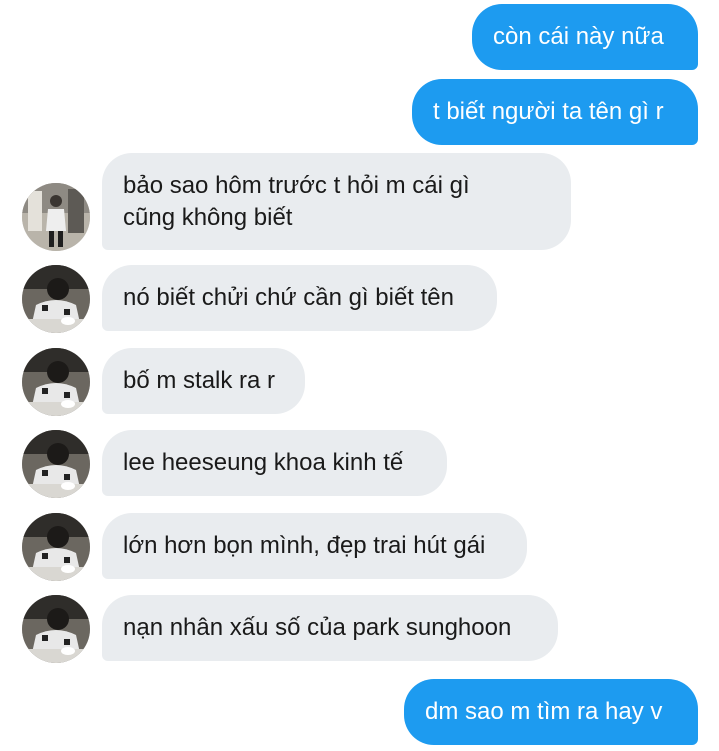 The image size is (719, 751). I want to click on outgoing-message: còn cái này nữa, so click(585, 37).